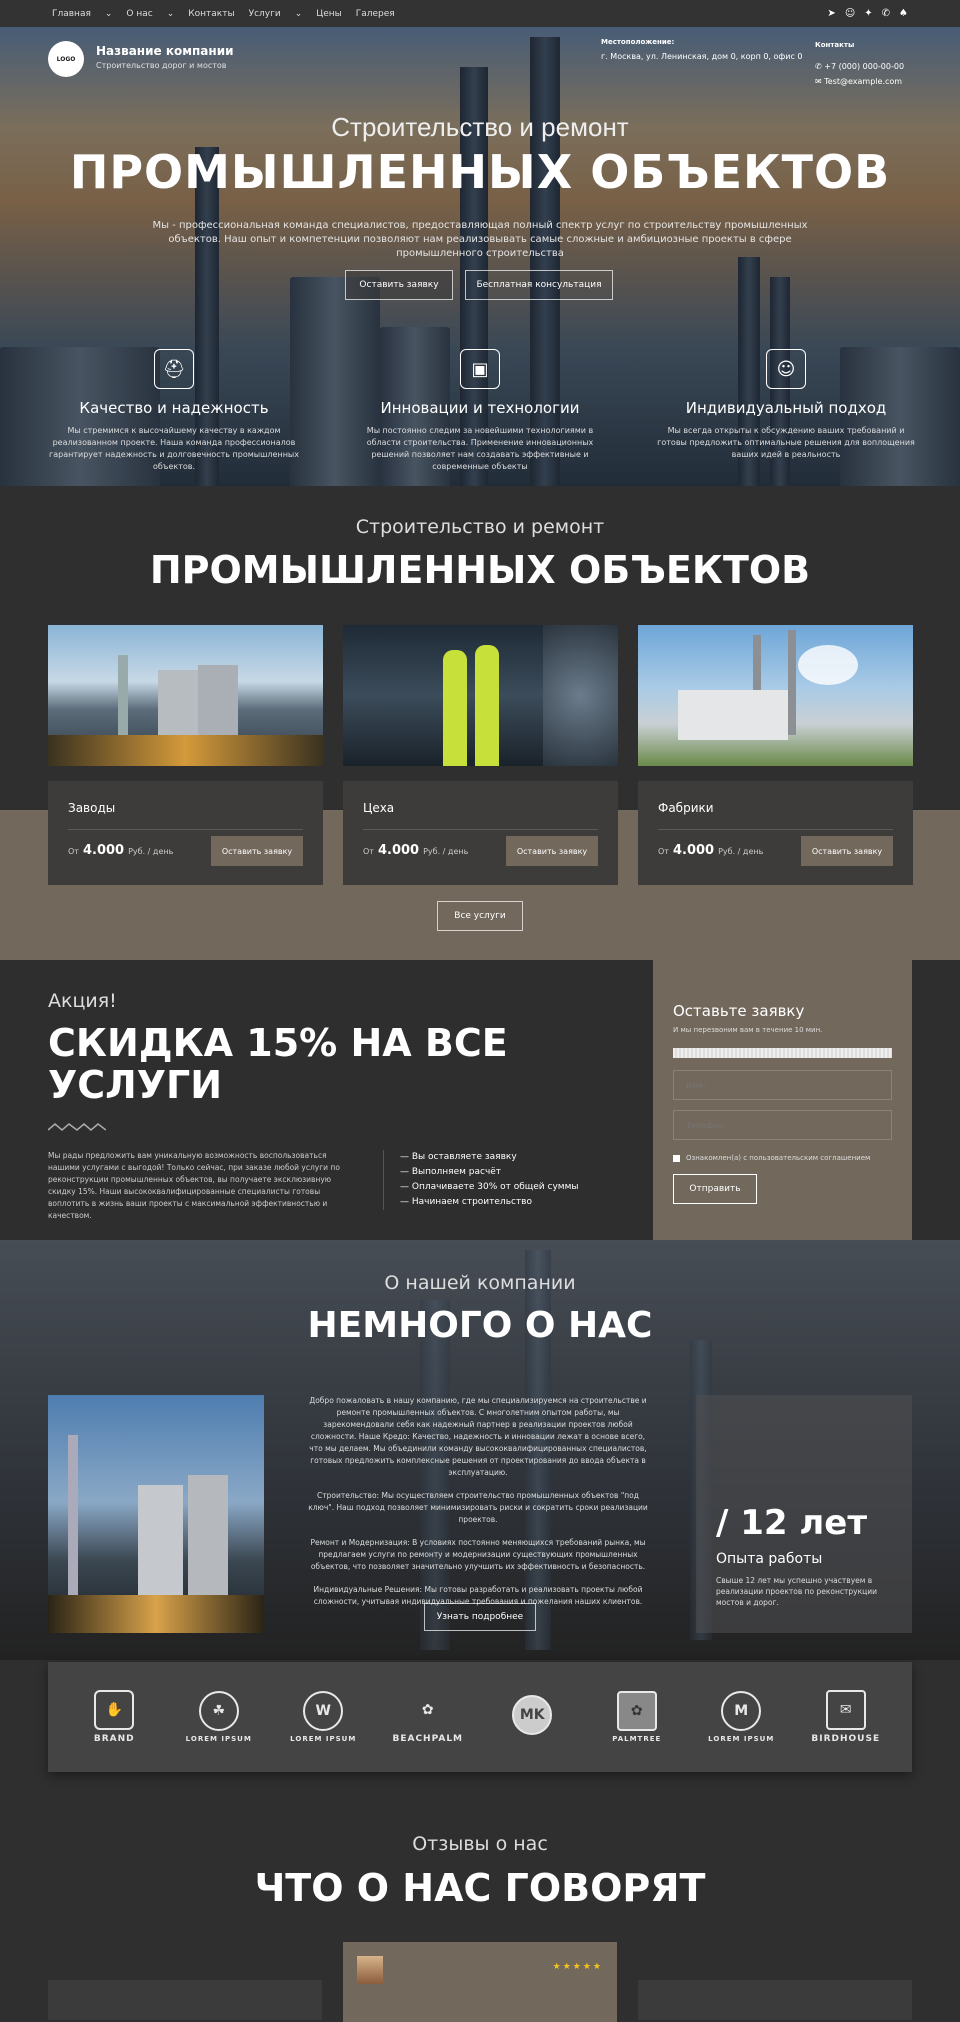 This screenshot has height=2022, width=960. What do you see at coordinates (480, 1617) in the screenshot?
I see `learn-more-button: Узнать подробнее` at bounding box center [480, 1617].